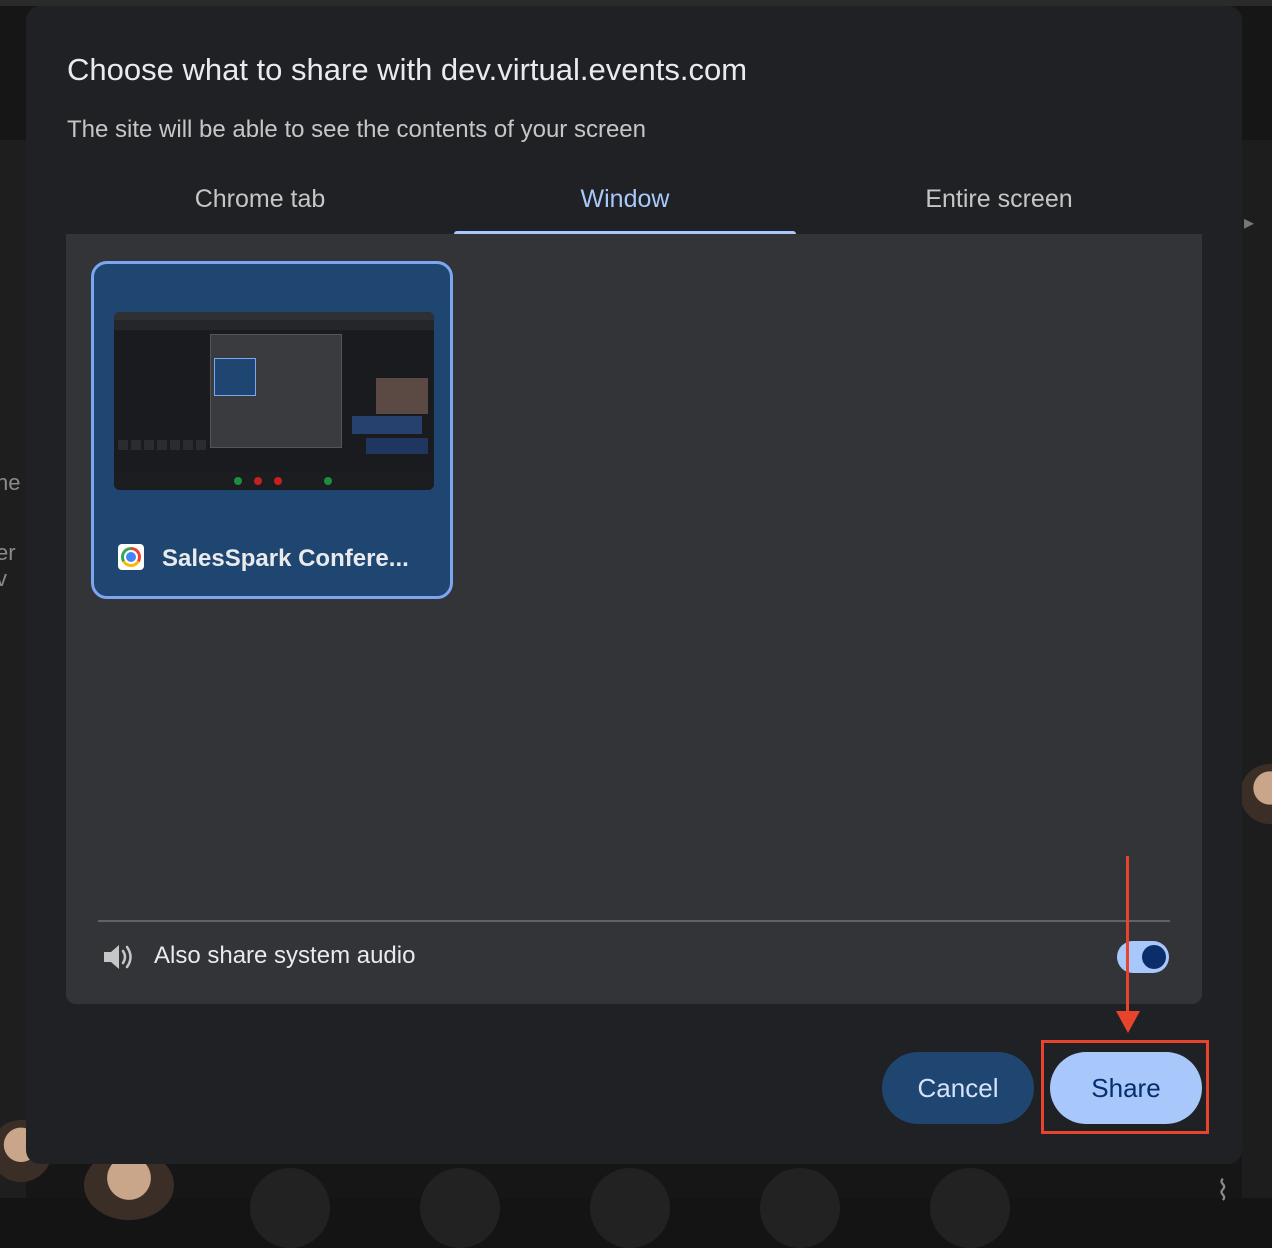 This screenshot has width=1272, height=1248. Describe the element at coordinates (285, 955) in the screenshot. I see `share-audio-label: Also share system audio` at that location.